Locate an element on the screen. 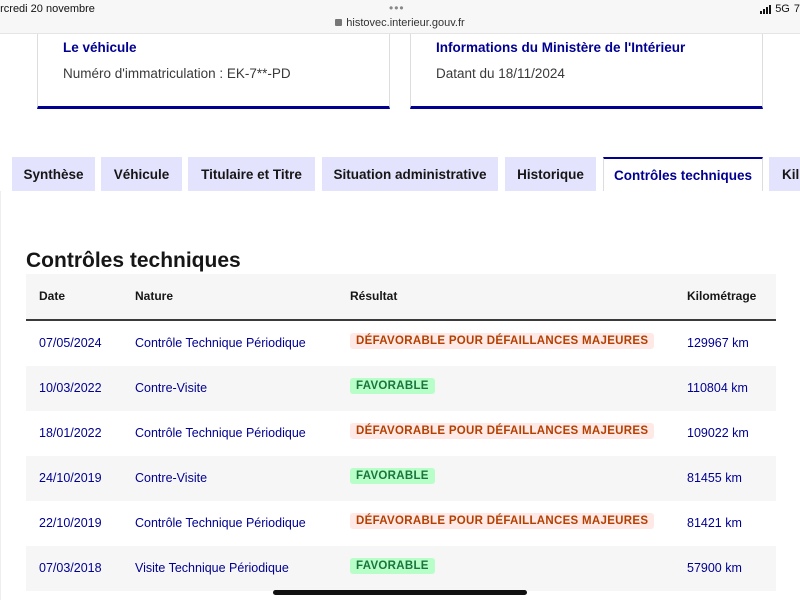 This screenshot has height=600, width=800. row-km: 109022 km is located at coordinates (718, 433).